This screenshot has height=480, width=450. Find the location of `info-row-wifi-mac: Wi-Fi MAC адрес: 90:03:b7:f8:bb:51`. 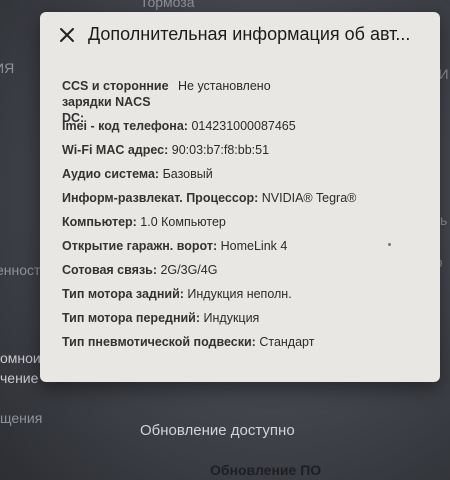

info-row-wifi-mac: Wi-Fi MAC адрес: 90:03:b7:f8:bb:51 is located at coordinates (247, 150).